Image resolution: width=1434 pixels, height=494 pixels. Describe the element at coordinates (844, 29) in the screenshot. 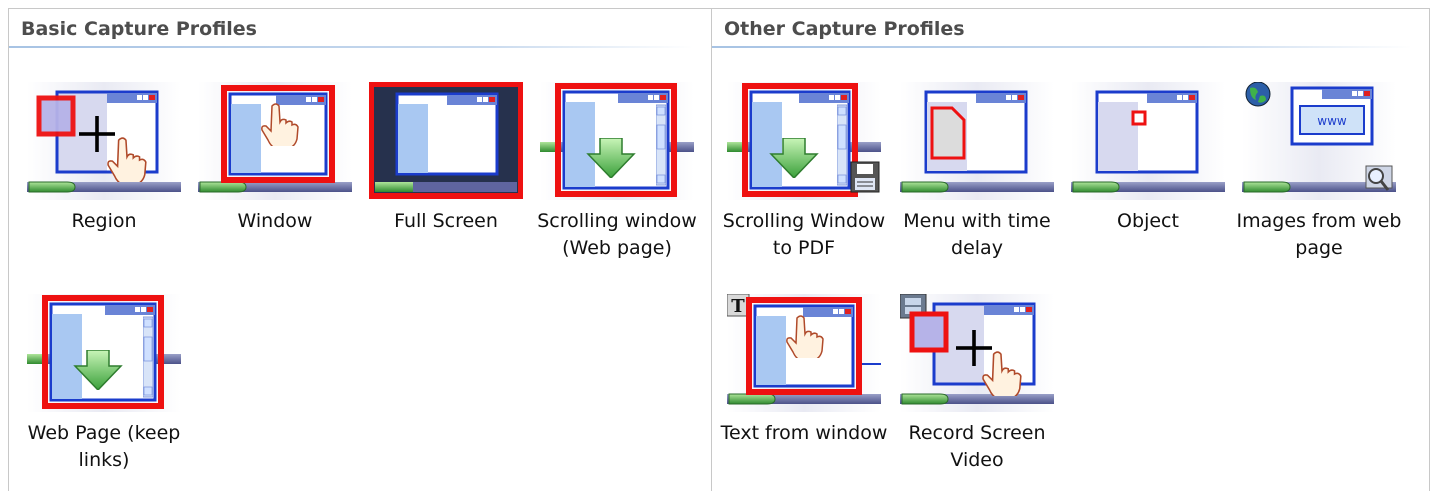

I see `other-profiles-title: Other Capture Profiles` at that location.